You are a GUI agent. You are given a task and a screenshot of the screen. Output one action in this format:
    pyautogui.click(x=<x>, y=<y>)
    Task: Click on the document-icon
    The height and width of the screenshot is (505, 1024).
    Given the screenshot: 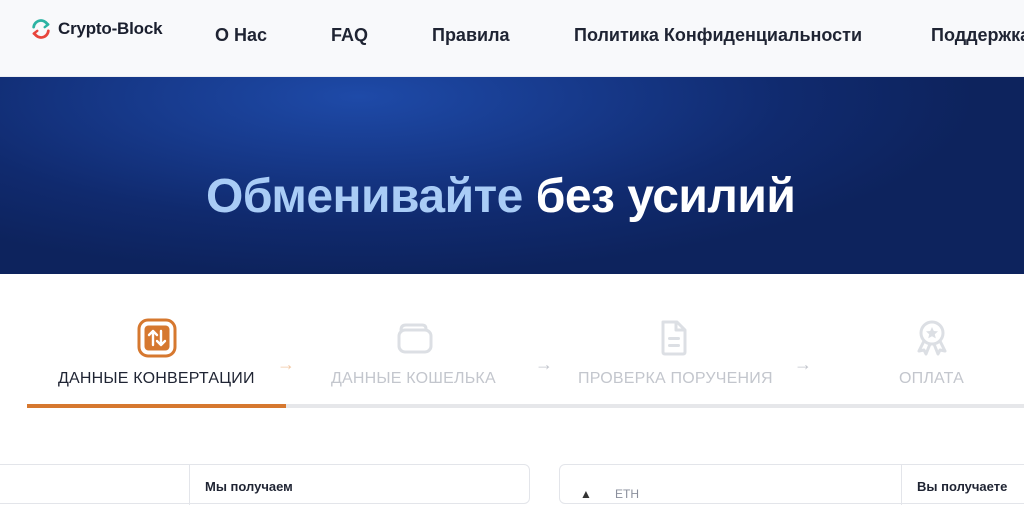 What is the action you would take?
    pyautogui.click(x=674, y=338)
    